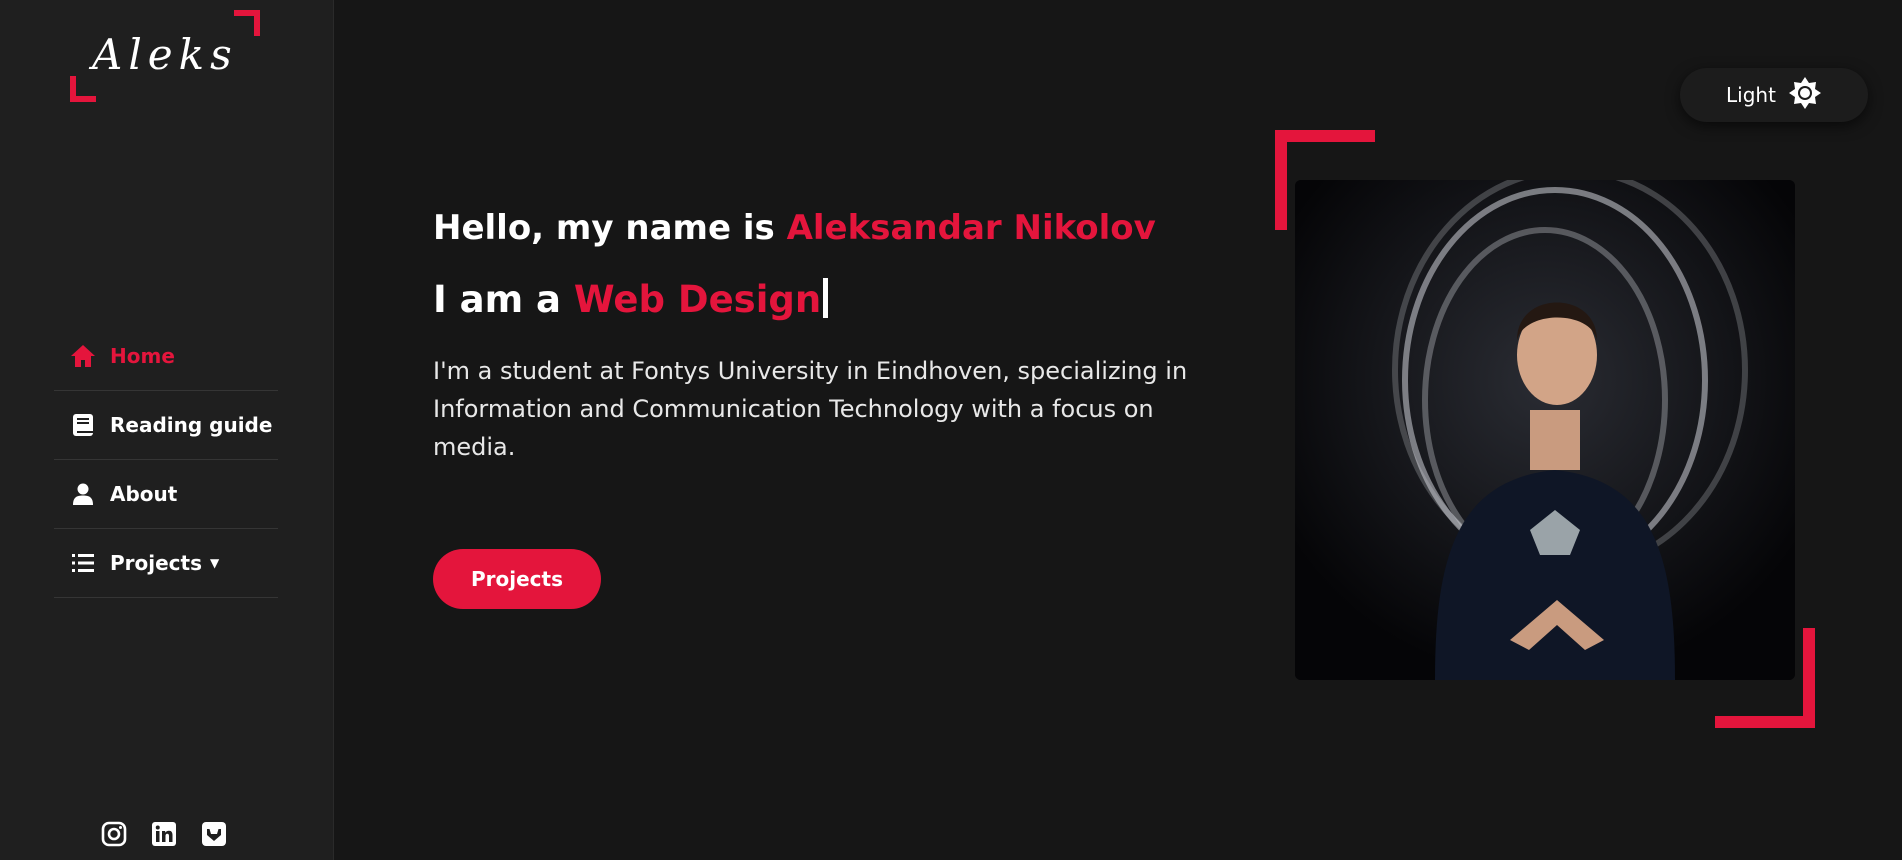  What do you see at coordinates (83, 494) in the screenshot?
I see `user-icon` at bounding box center [83, 494].